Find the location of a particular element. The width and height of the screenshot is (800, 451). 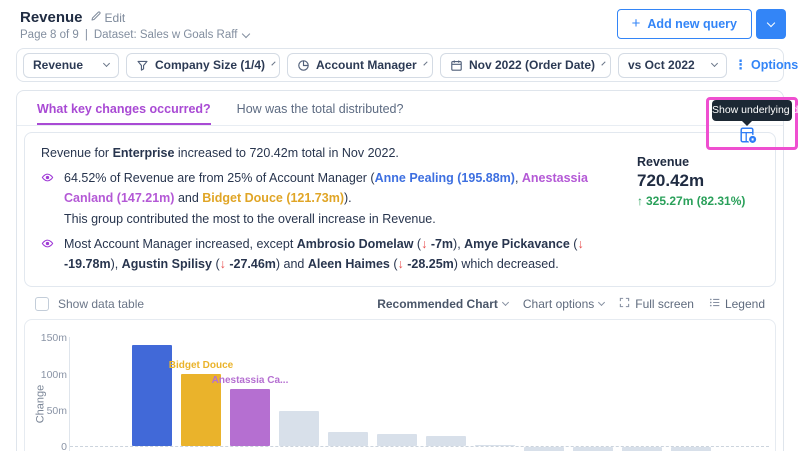

options-button: ⋮ Options is located at coordinates (766, 65).